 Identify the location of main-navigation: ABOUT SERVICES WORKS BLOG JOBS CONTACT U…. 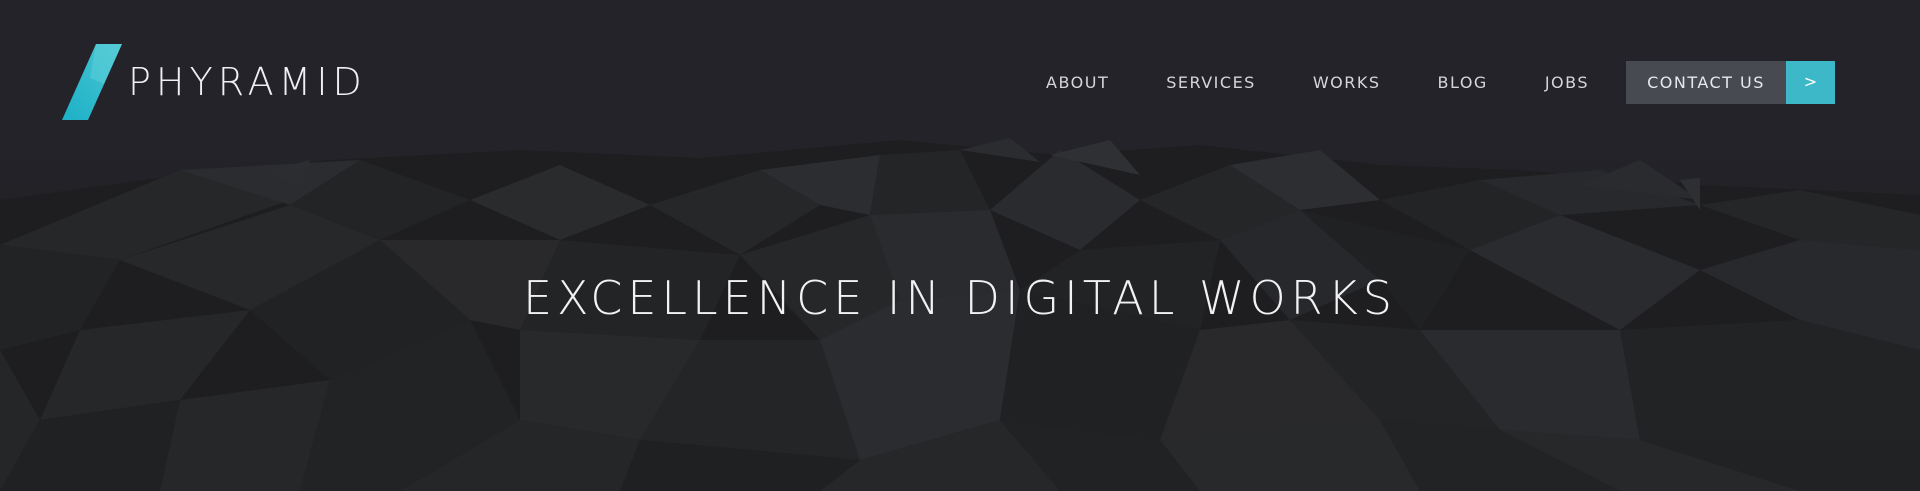
(1440, 82).